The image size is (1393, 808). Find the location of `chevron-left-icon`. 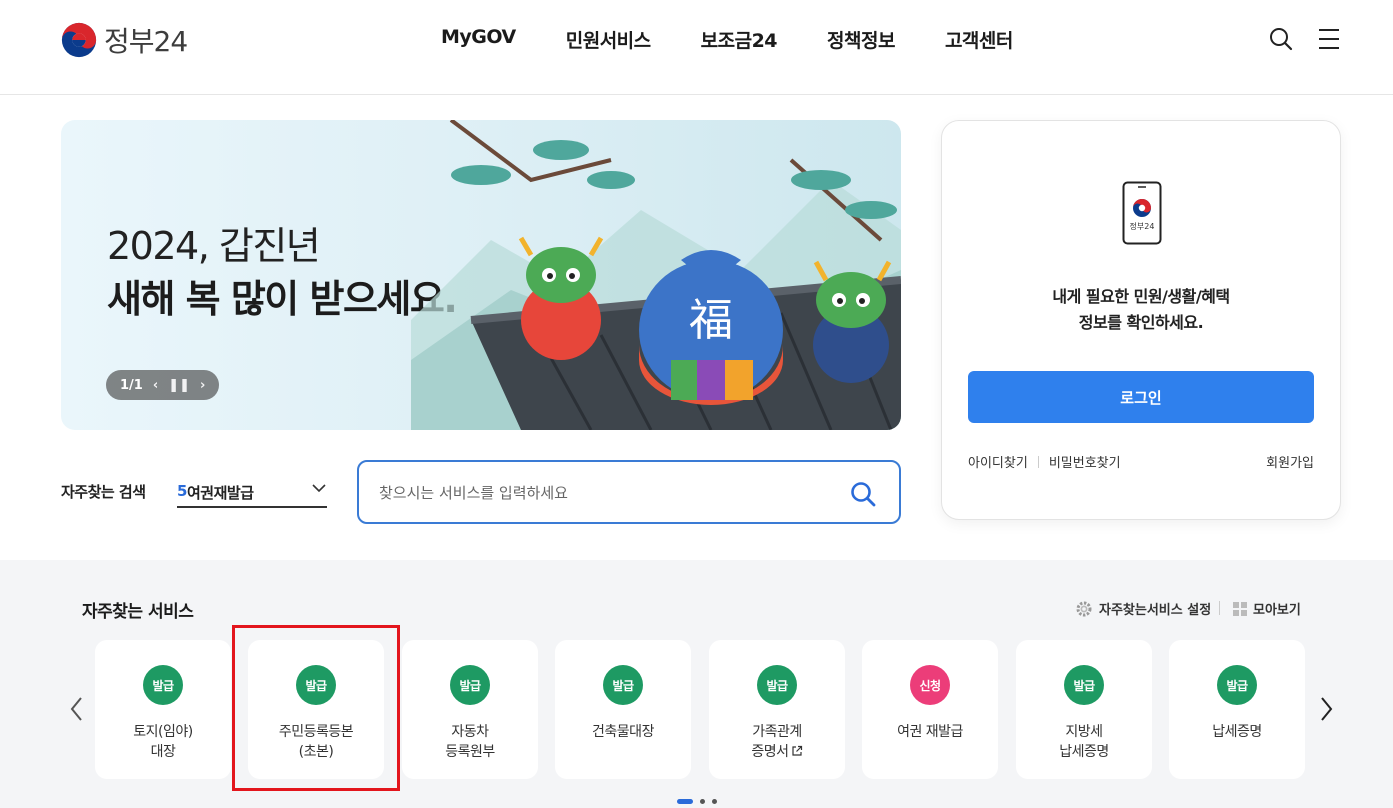

chevron-left-icon is located at coordinates (77, 709).